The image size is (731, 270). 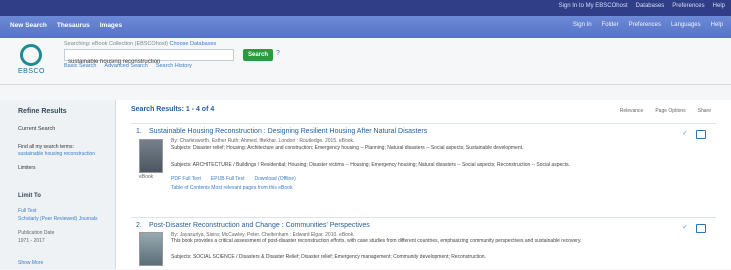 I want to click on nav-images: Images, so click(x=111, y=25).